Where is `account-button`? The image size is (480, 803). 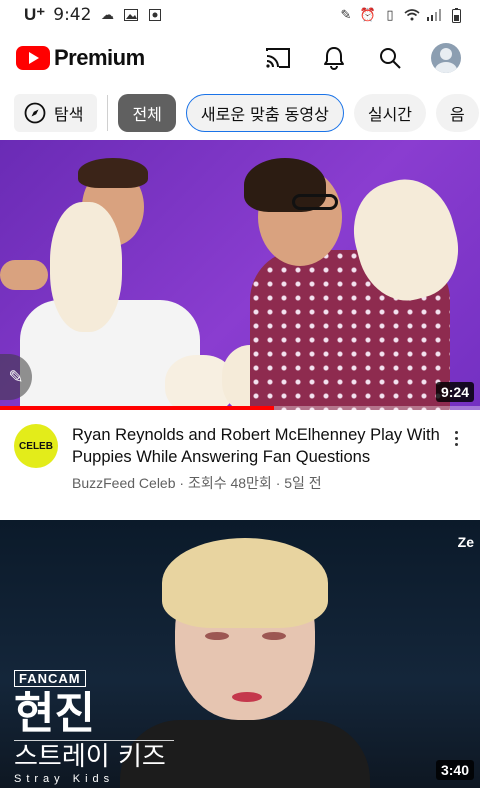
account-button is located at coordinates (446, 58).